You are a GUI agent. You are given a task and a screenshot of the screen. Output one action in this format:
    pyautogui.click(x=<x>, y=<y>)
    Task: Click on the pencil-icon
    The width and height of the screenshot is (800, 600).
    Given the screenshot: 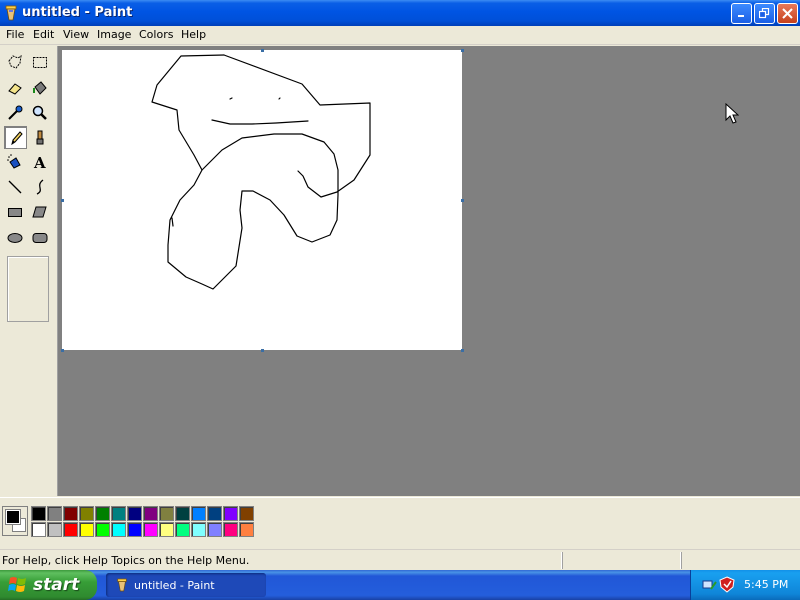 What is the action you would take?
    pyautogui.click(x=16, y=137)
    